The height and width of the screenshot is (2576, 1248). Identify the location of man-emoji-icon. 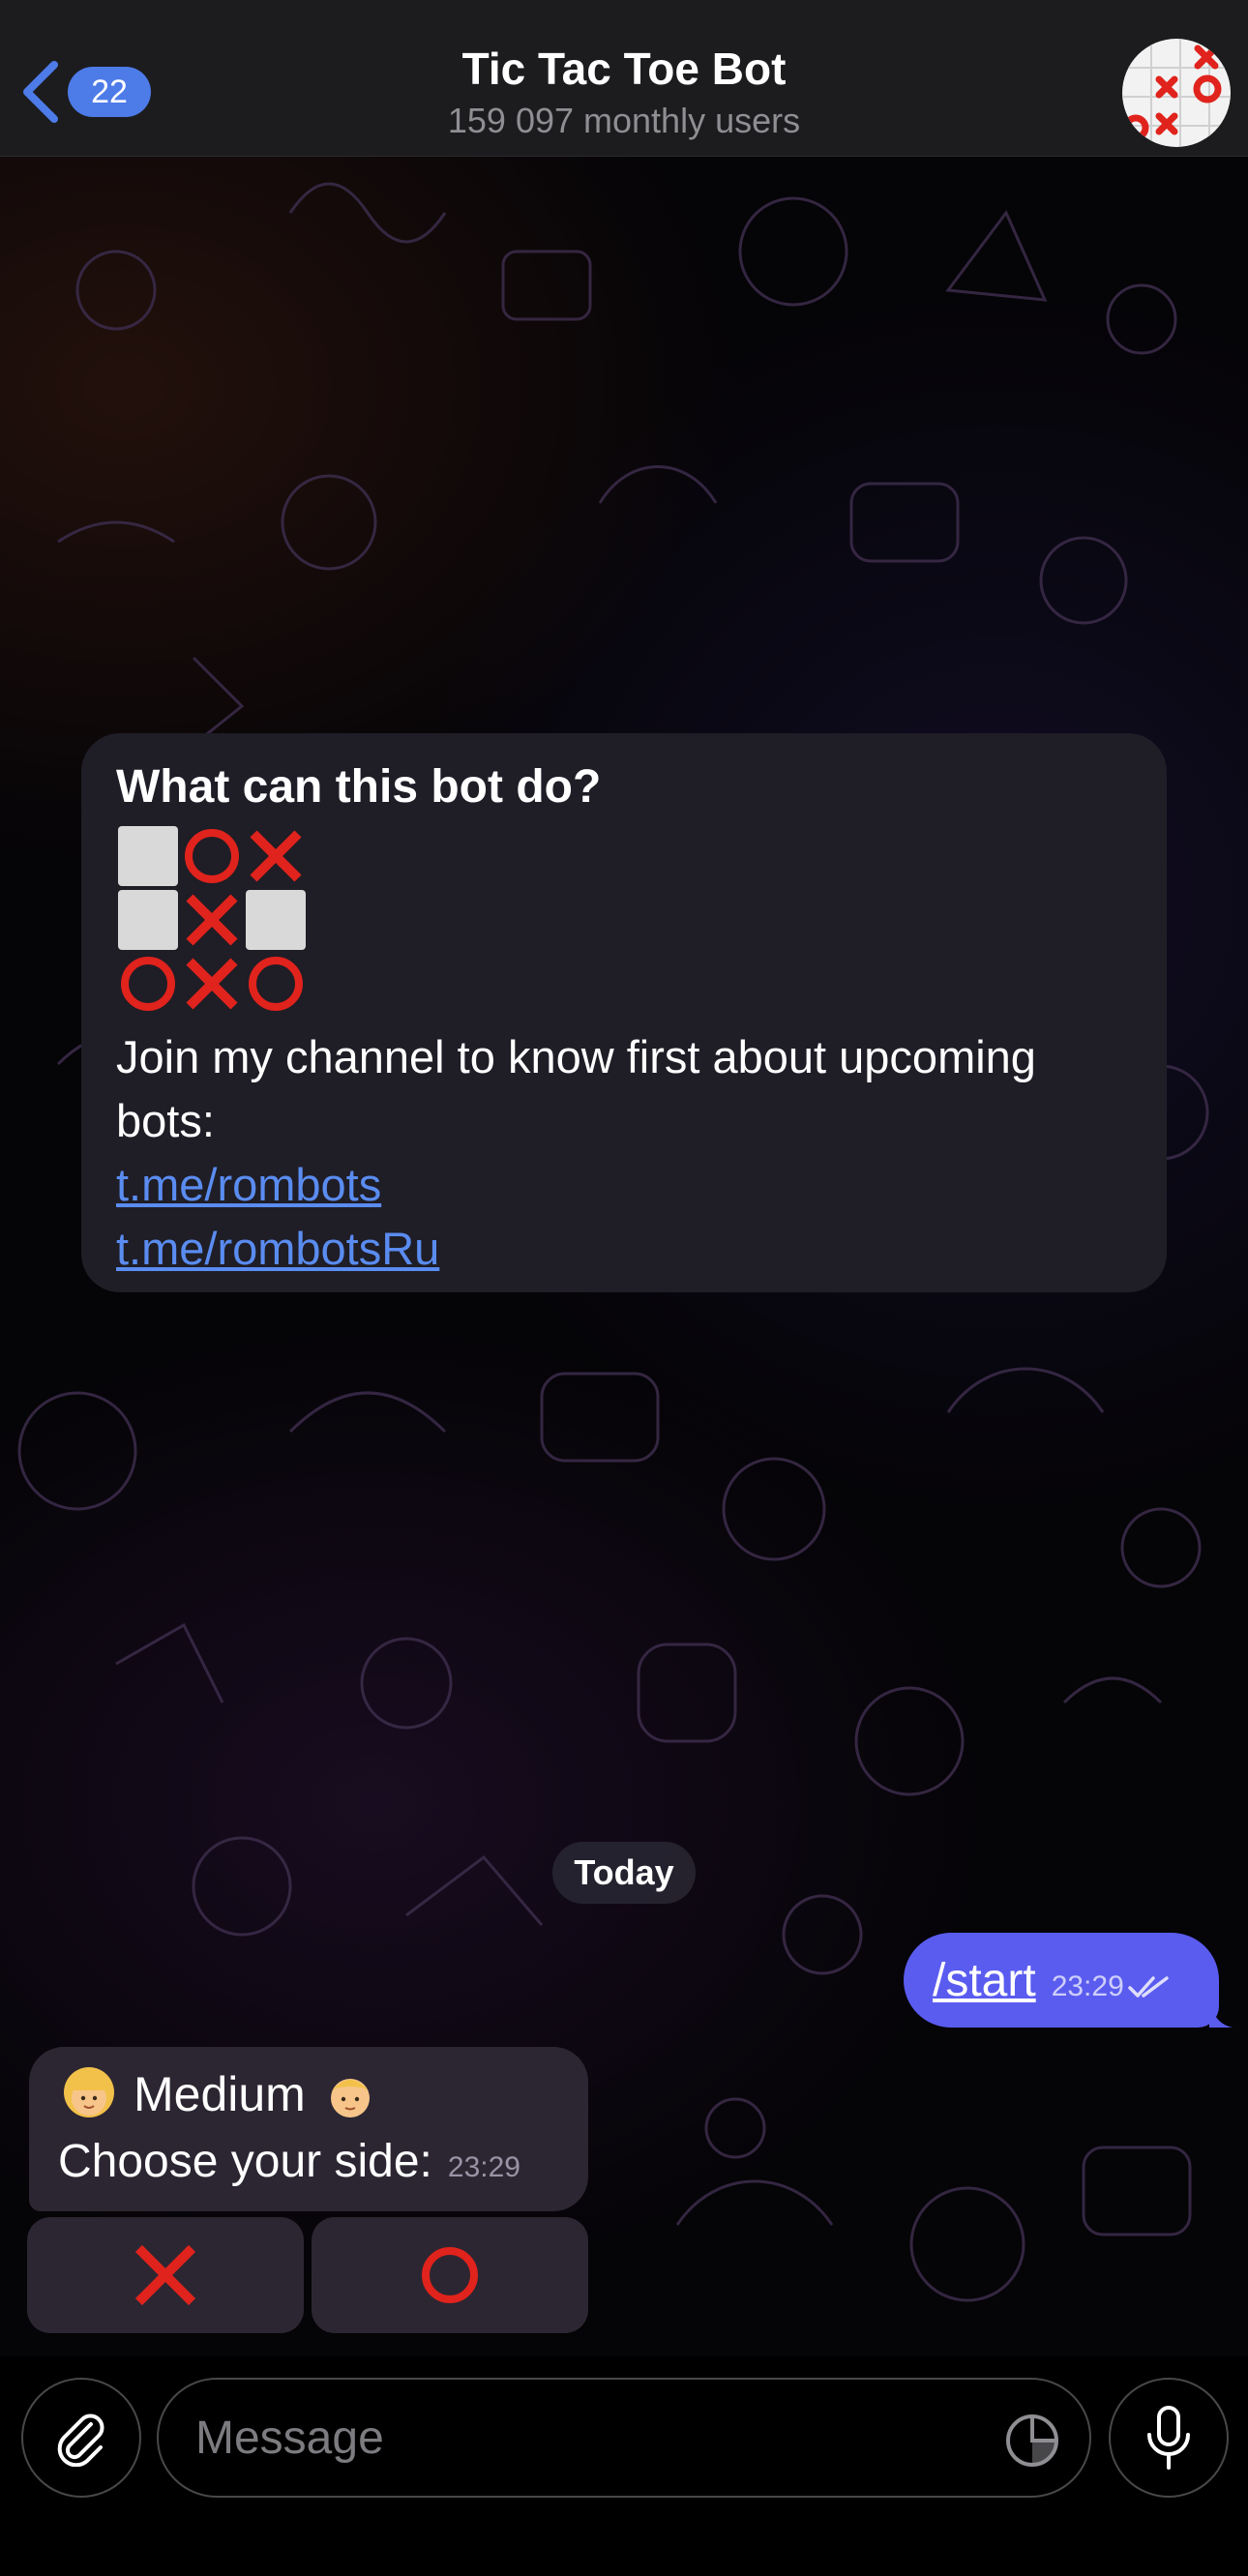
(350, 2098).